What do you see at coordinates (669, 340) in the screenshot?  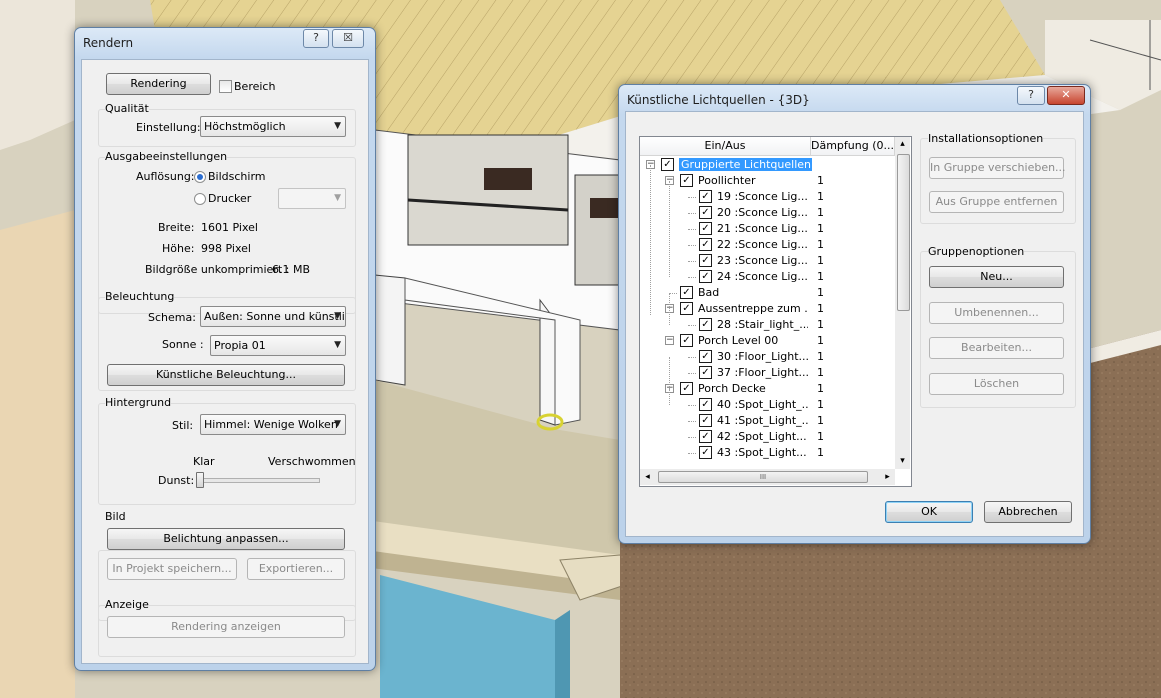 I see `collapse-icon: −` at bounding box center [669, 340].